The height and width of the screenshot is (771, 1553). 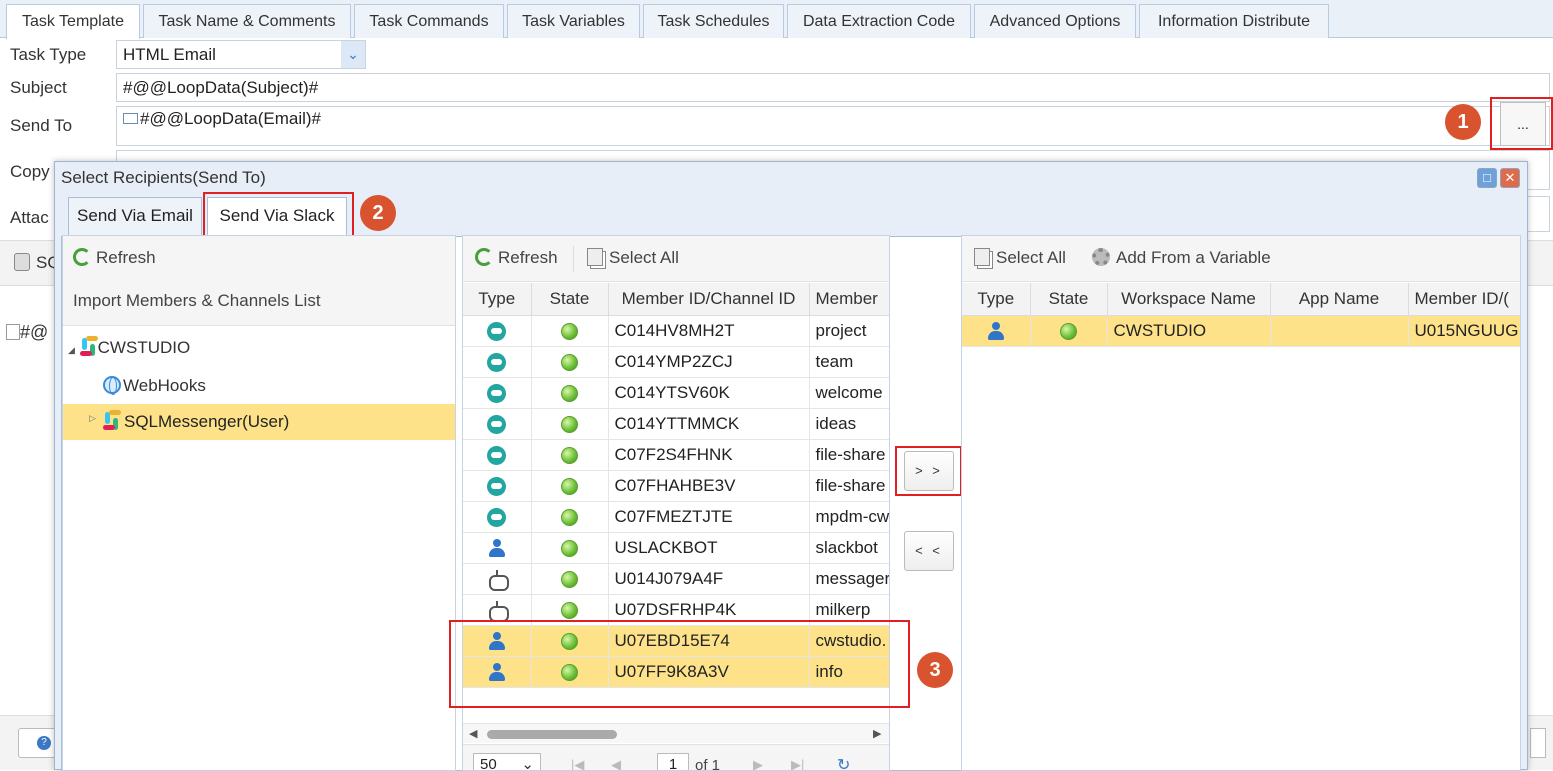 What do you see at coordinates (676, 455) in the screenshot?
I see `table-row: C07F2S4FHNK file-share` at bounding box center [676, 455].